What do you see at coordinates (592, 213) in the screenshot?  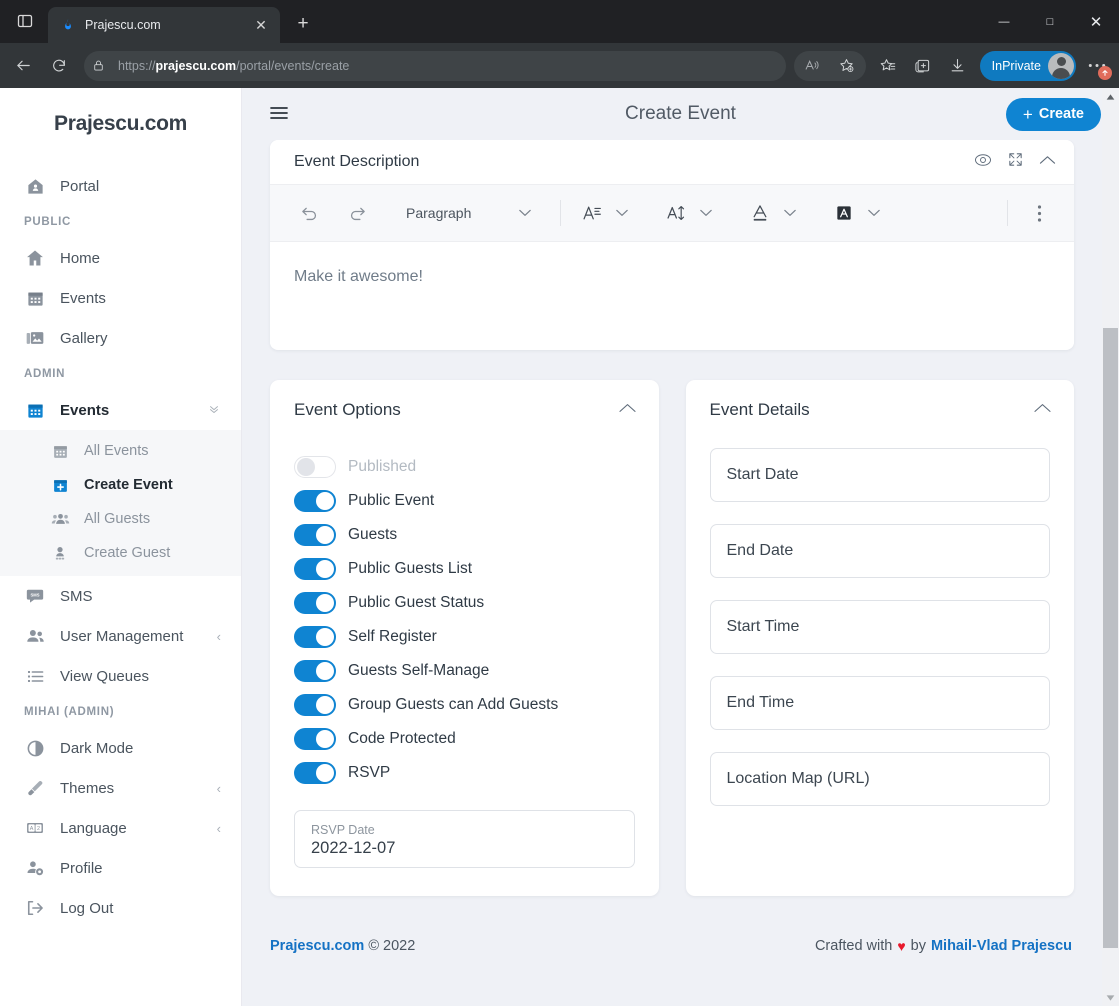 I see `font-size-icon` at bounding box center [592, 213].